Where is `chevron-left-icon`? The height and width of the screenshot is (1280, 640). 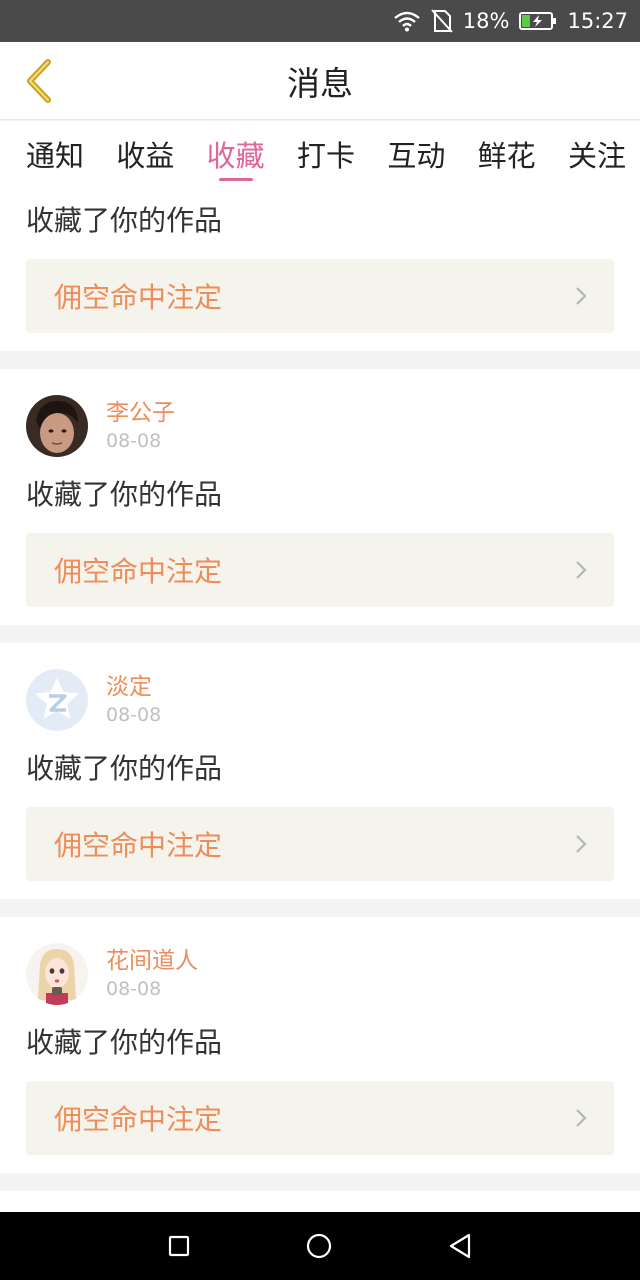
chevron-left-icon is located at coordinates (39, 81).